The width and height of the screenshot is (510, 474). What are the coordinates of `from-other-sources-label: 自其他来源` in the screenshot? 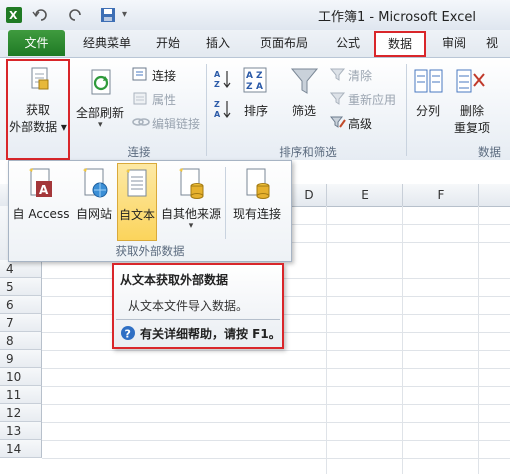 It's located at (190, 214).